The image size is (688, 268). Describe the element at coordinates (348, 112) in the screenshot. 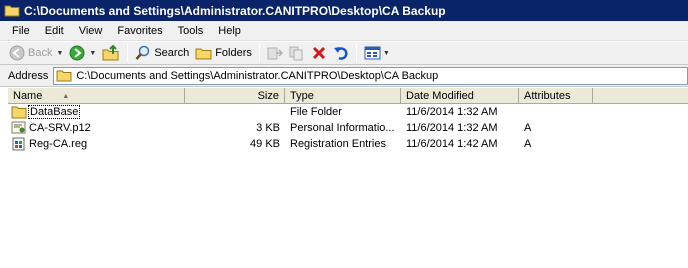

I see `list-item: DataBase File Folder 11/6/2014 1:32 AM` at that location.